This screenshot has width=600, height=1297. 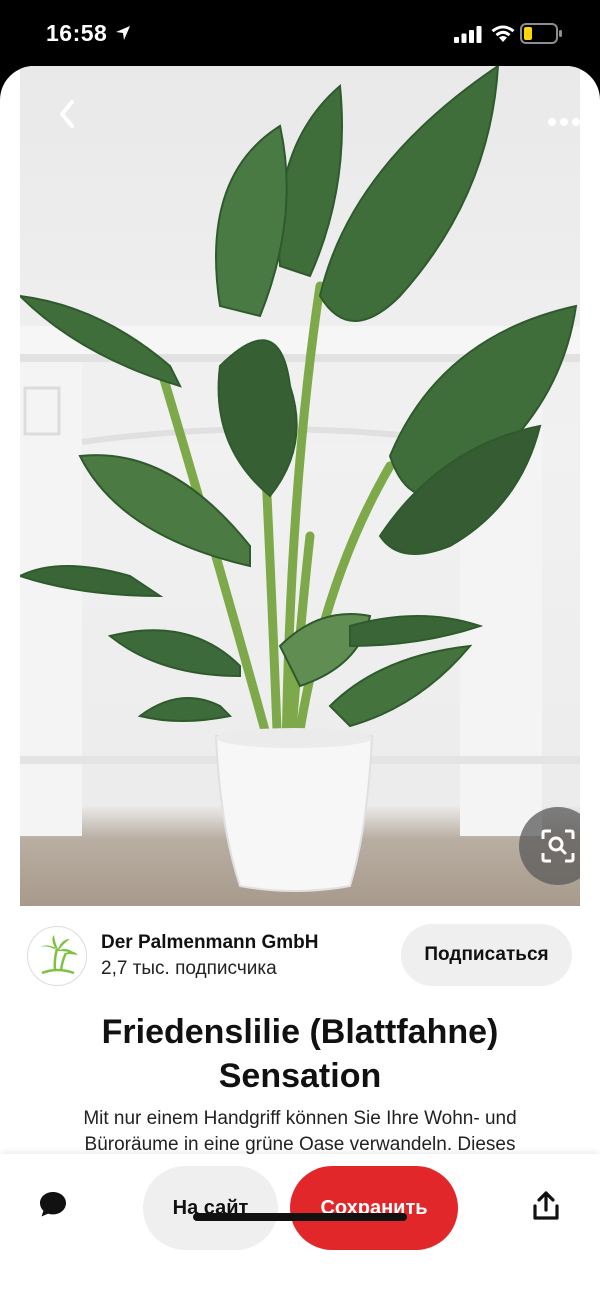 I want to click on battery-icon, so click(x=541, y=33).